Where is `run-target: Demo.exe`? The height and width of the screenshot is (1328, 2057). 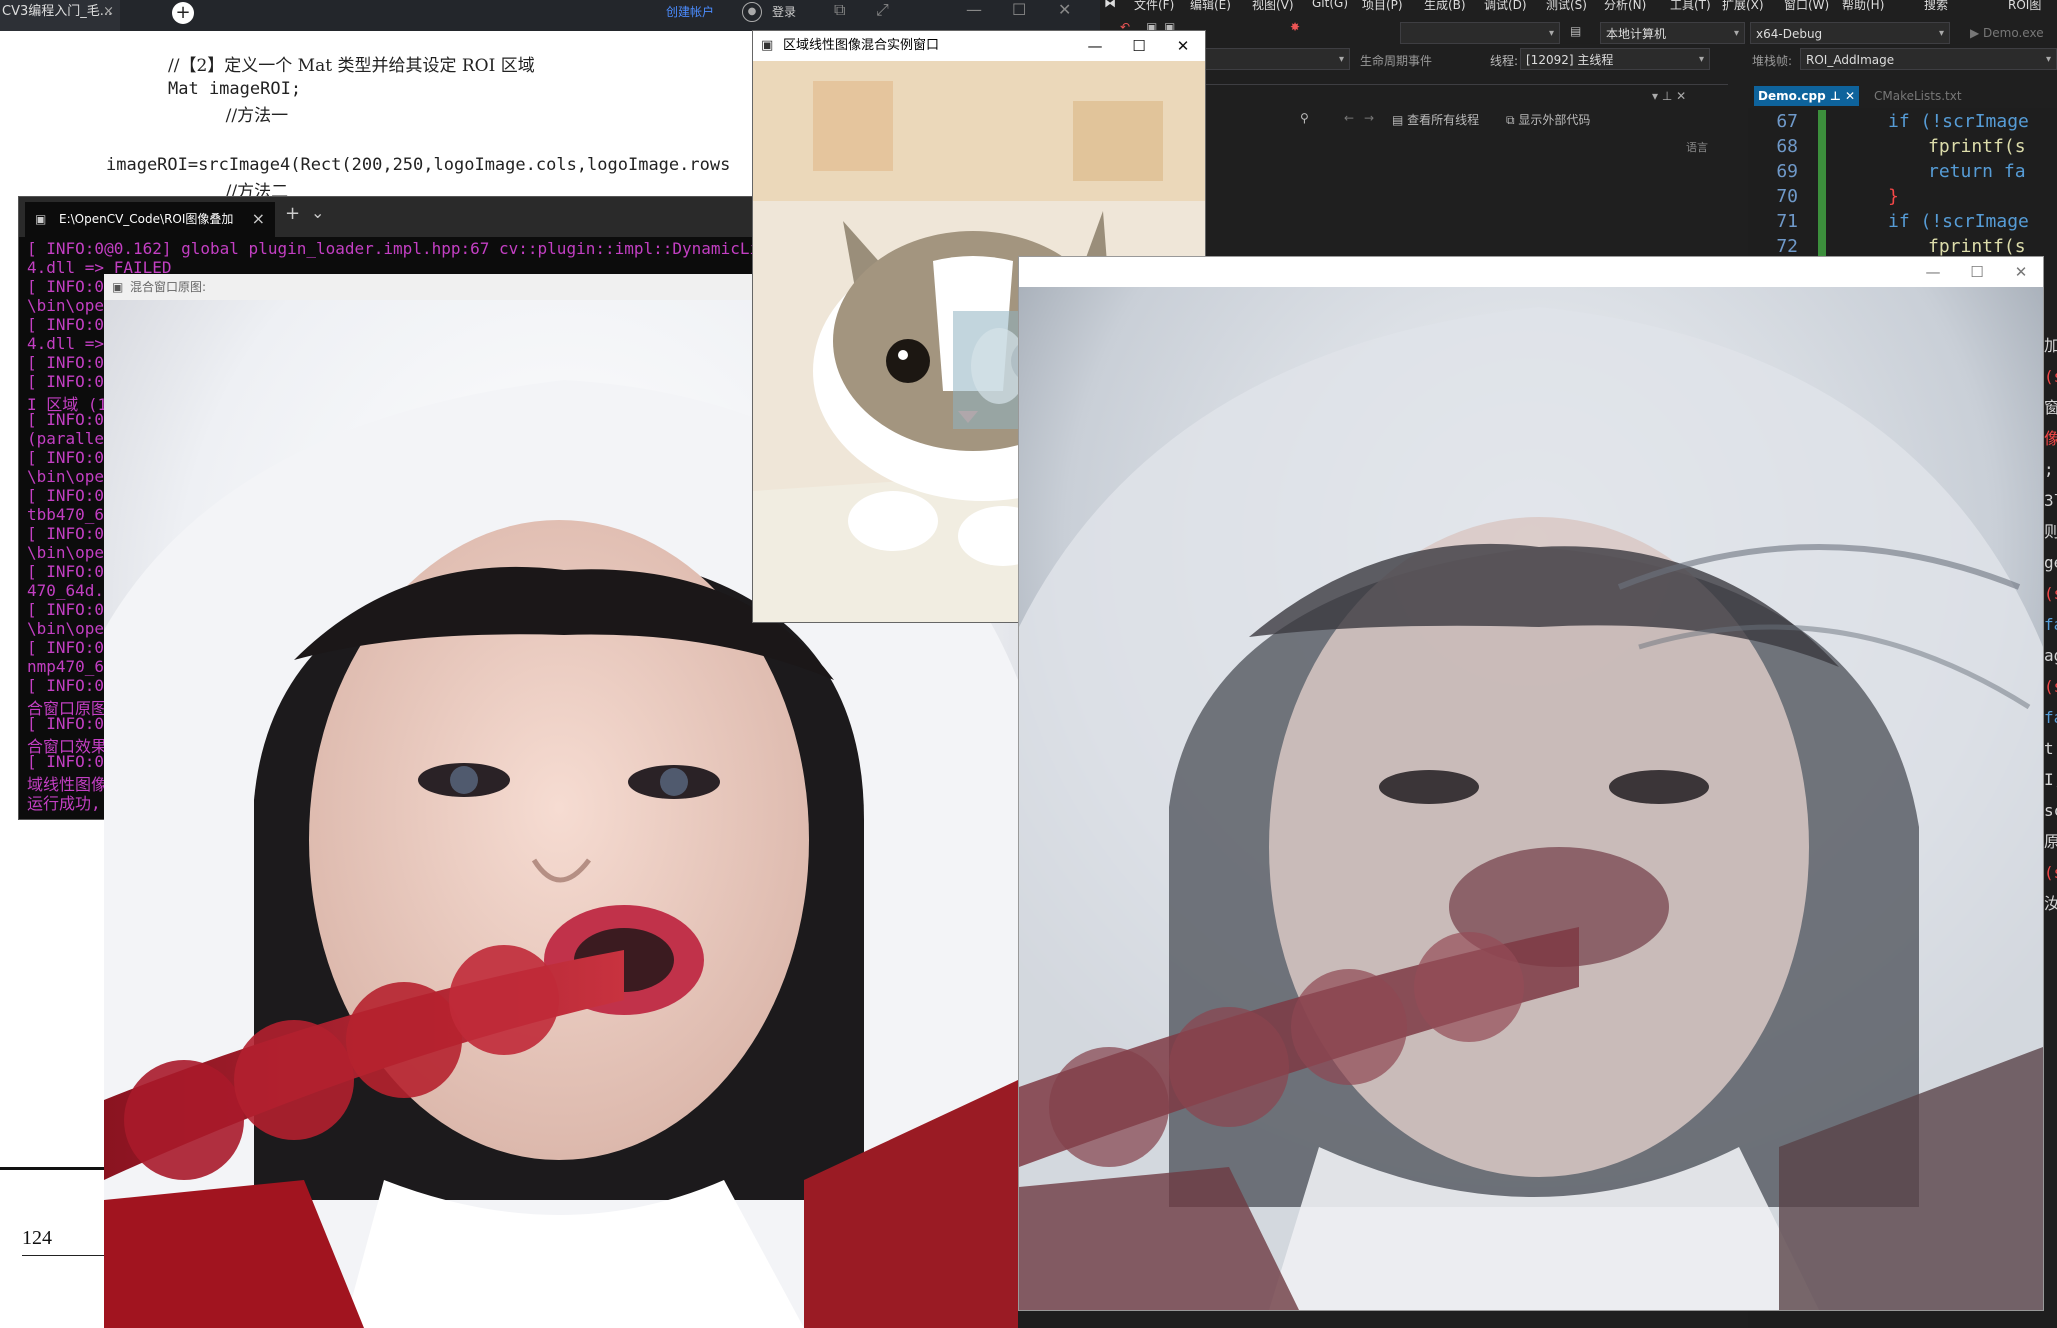 run-target: Demo.exe is located at coordinates (2013, 33).